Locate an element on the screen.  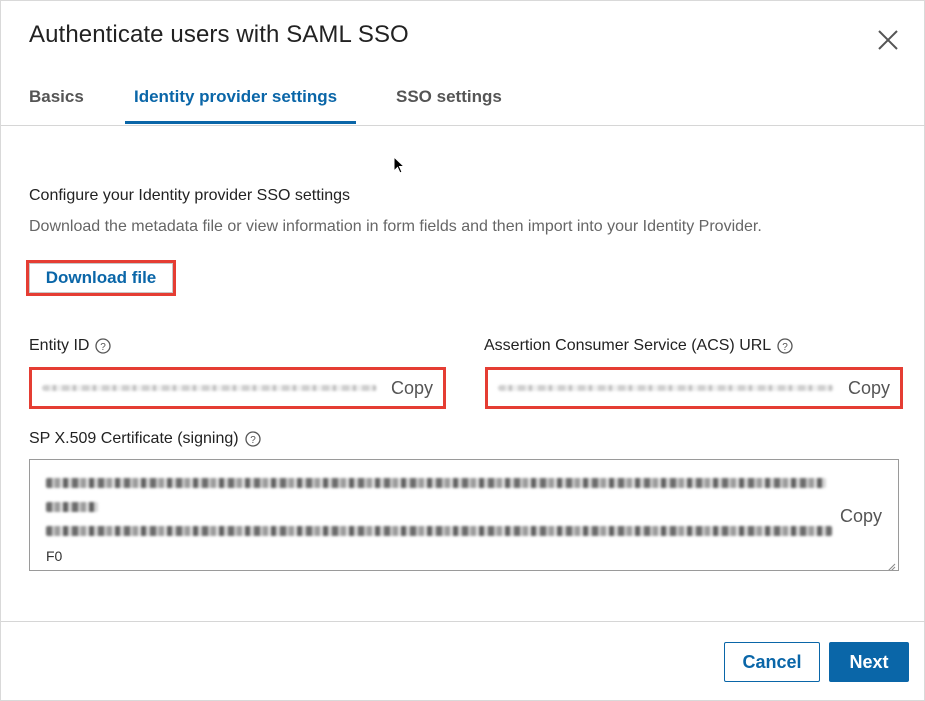
download-file-button: Download file is located at coordinates (101, 278).